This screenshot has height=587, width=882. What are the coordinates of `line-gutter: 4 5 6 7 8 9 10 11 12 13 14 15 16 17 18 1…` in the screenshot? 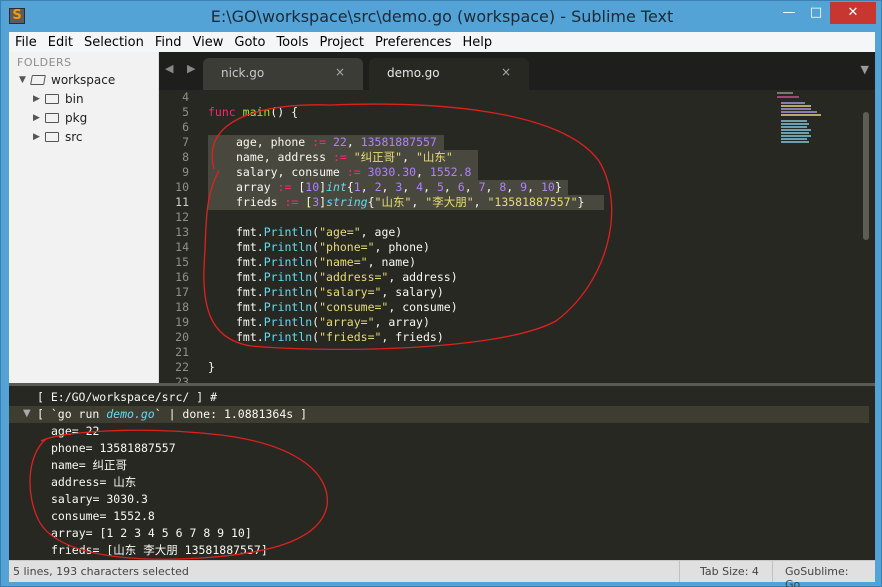 It's located at (177, 236).